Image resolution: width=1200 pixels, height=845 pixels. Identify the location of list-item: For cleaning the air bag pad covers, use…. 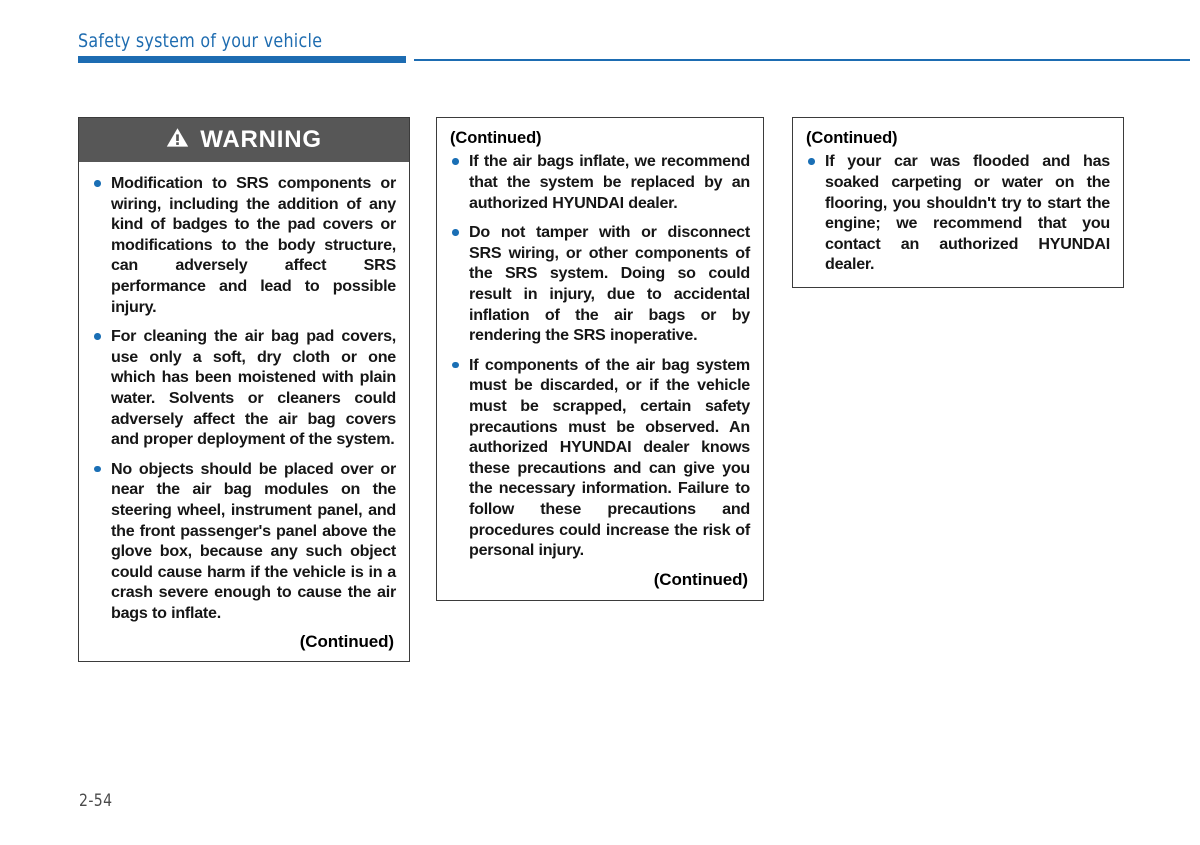
(243, 388).